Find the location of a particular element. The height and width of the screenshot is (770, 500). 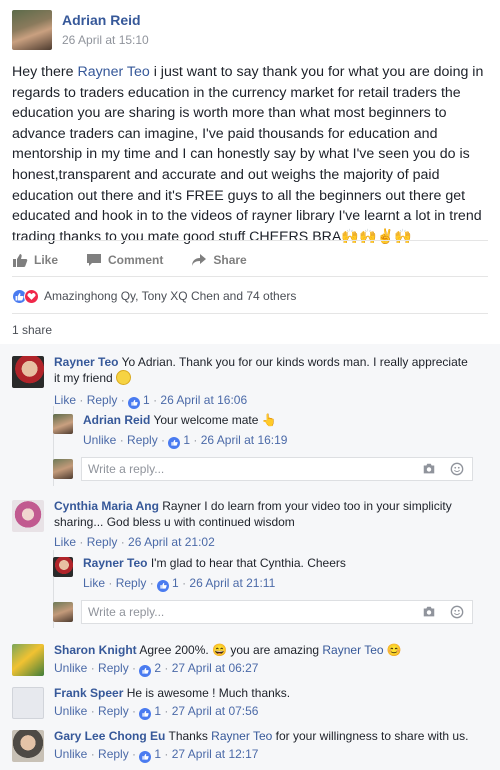

comment-meta: Unlike · Reply · 1 · 26 April at 16:19 is located at coordinates (185, 441).